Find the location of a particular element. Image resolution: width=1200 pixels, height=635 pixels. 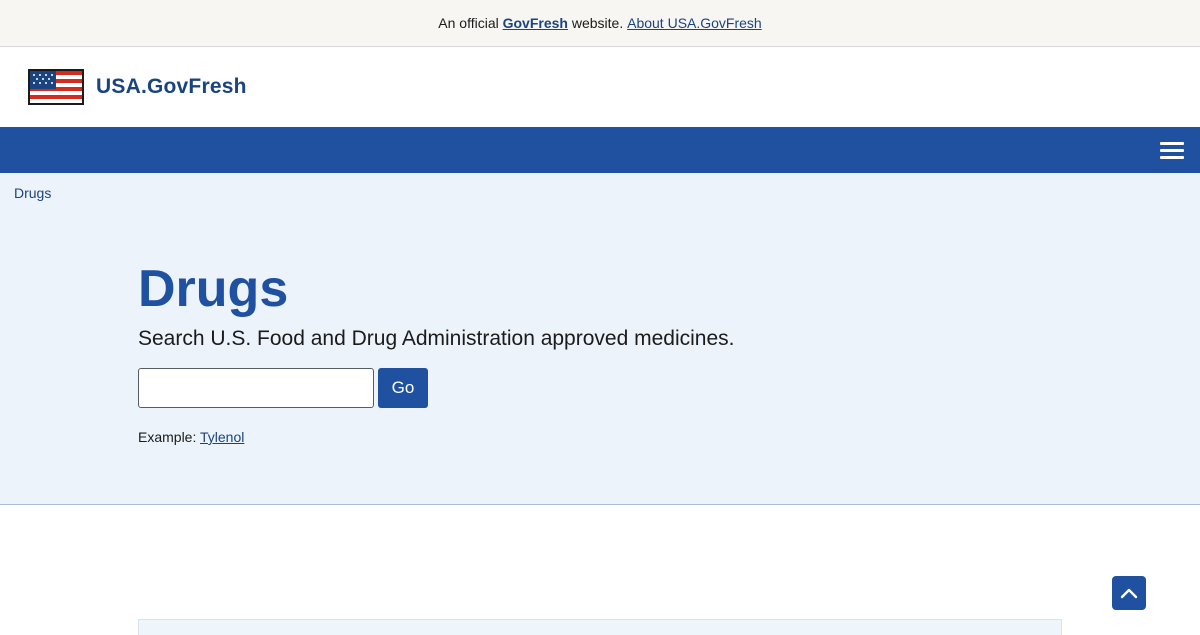

breadcrumb: Drugs is located at coordinates (32, 193).